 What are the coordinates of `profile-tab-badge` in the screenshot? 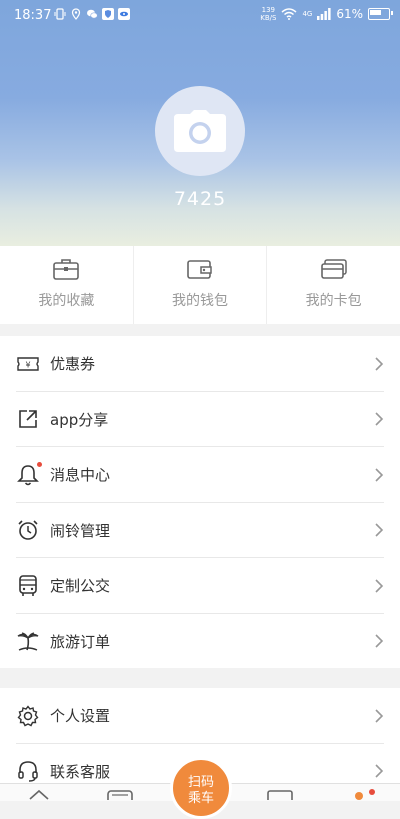 It's located at (372, 792).